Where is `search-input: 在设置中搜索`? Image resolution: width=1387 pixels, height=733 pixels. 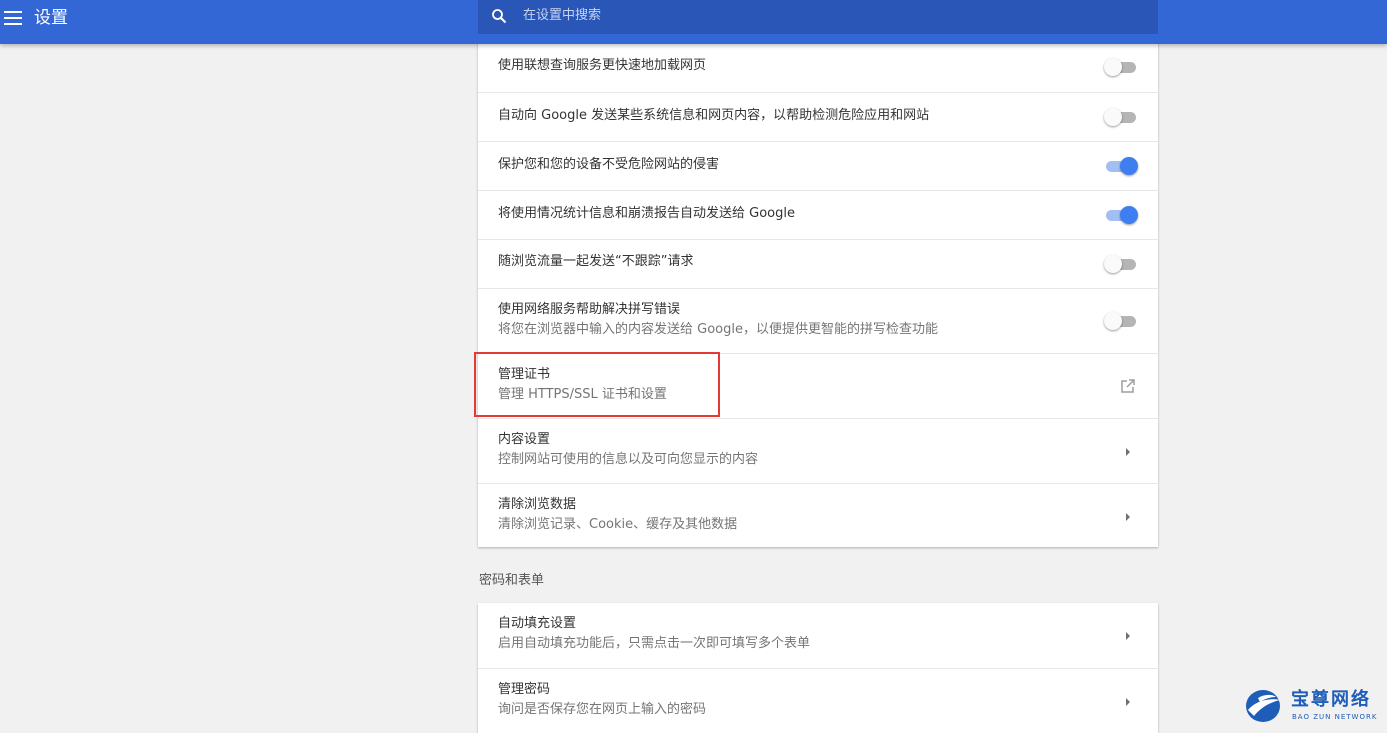
search-input: 在设置中搜索 is located at coordinates (818, 17).